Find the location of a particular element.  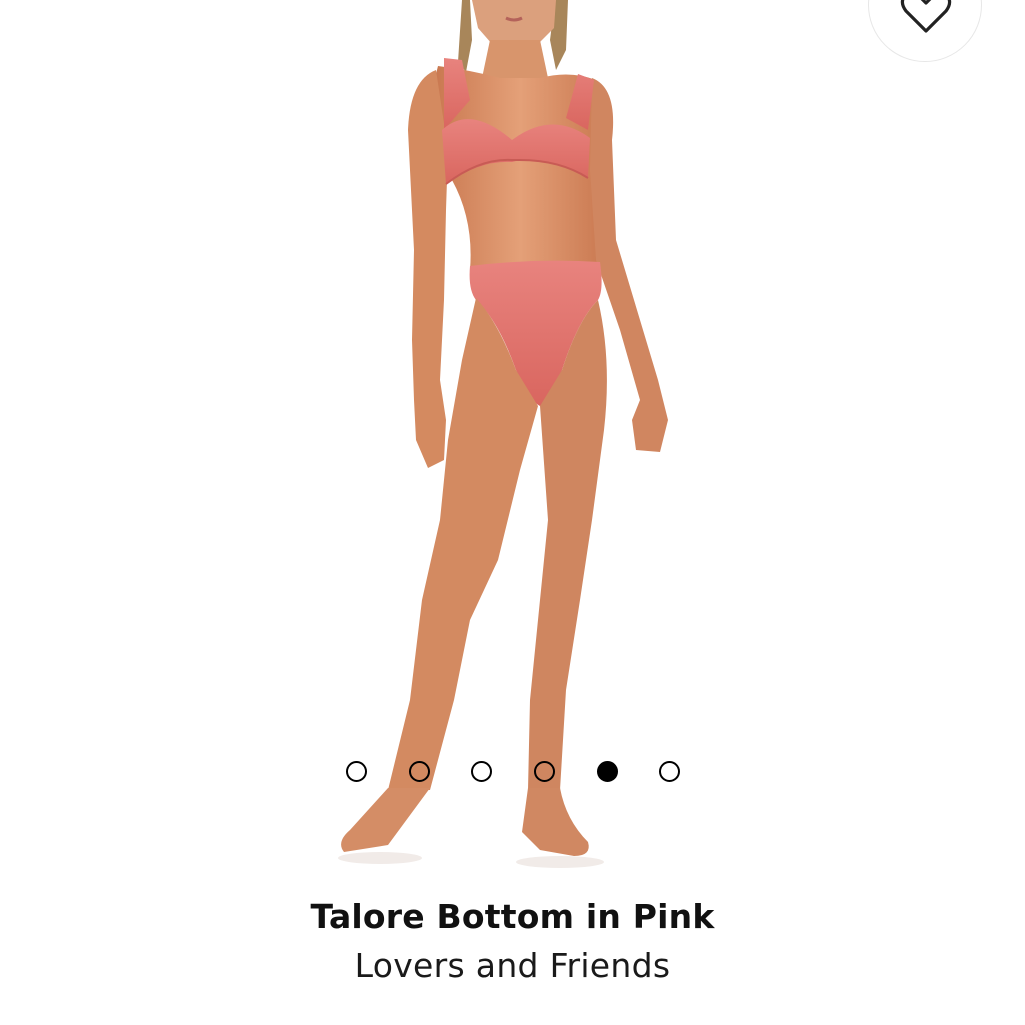

model-left-arm is located at coordinates (428, 269).